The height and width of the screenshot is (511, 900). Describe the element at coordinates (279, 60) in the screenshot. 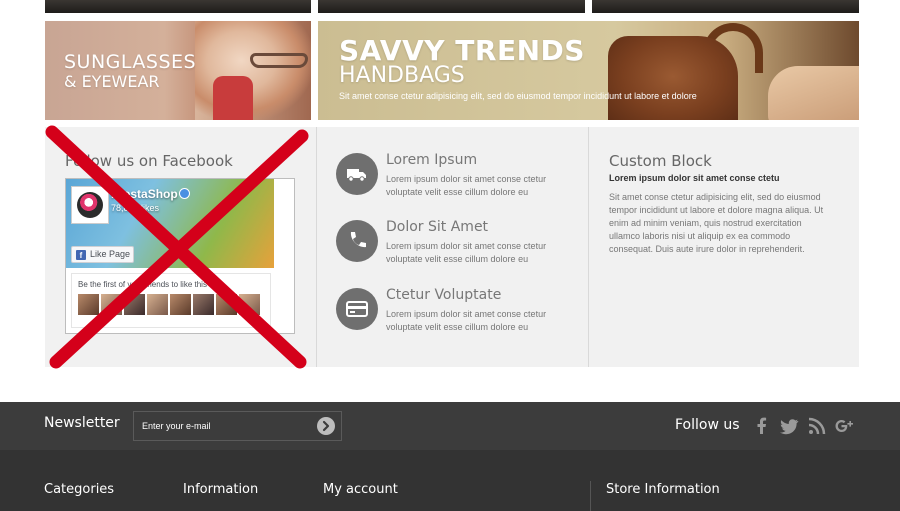

I see `sunglasses-image` at that location.